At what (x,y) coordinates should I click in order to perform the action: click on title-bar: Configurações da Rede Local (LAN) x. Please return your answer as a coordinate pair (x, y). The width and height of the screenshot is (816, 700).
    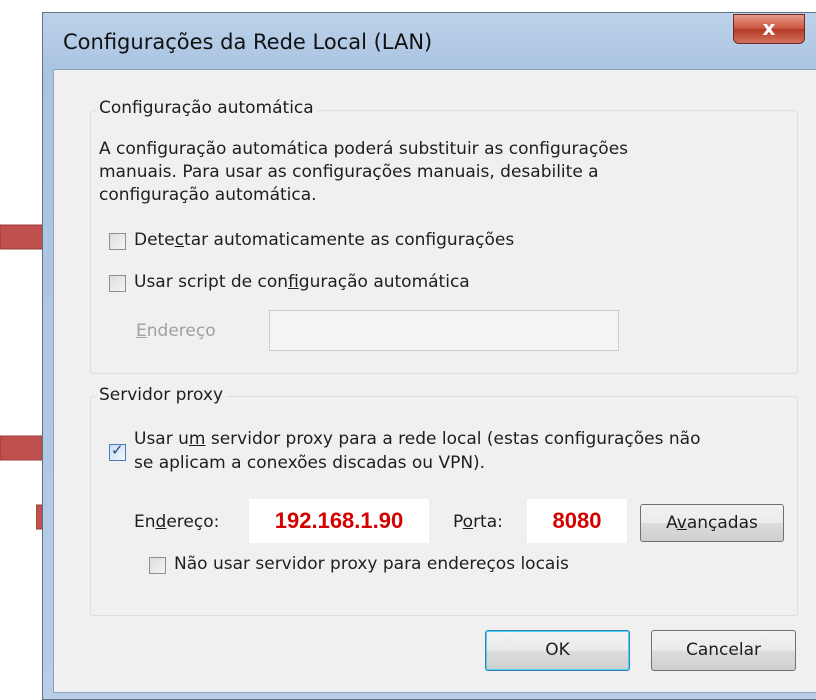
    Looking at the image, I should click on (429, 44).